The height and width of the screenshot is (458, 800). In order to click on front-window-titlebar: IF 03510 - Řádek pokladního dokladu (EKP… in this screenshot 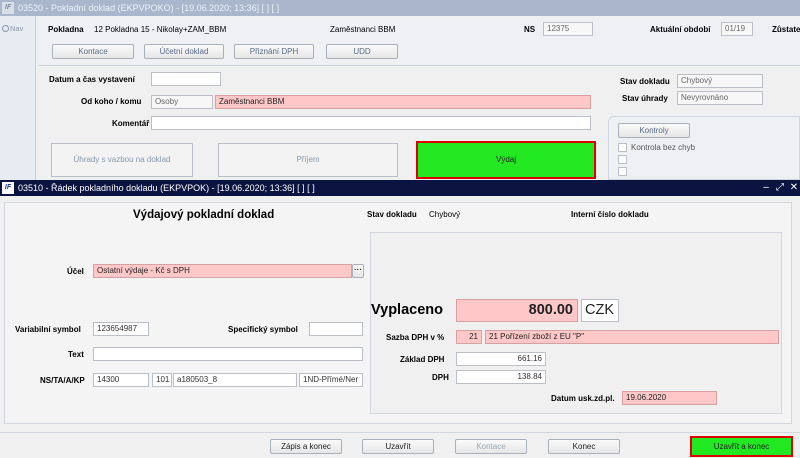, I will do `click(400, 188)`.